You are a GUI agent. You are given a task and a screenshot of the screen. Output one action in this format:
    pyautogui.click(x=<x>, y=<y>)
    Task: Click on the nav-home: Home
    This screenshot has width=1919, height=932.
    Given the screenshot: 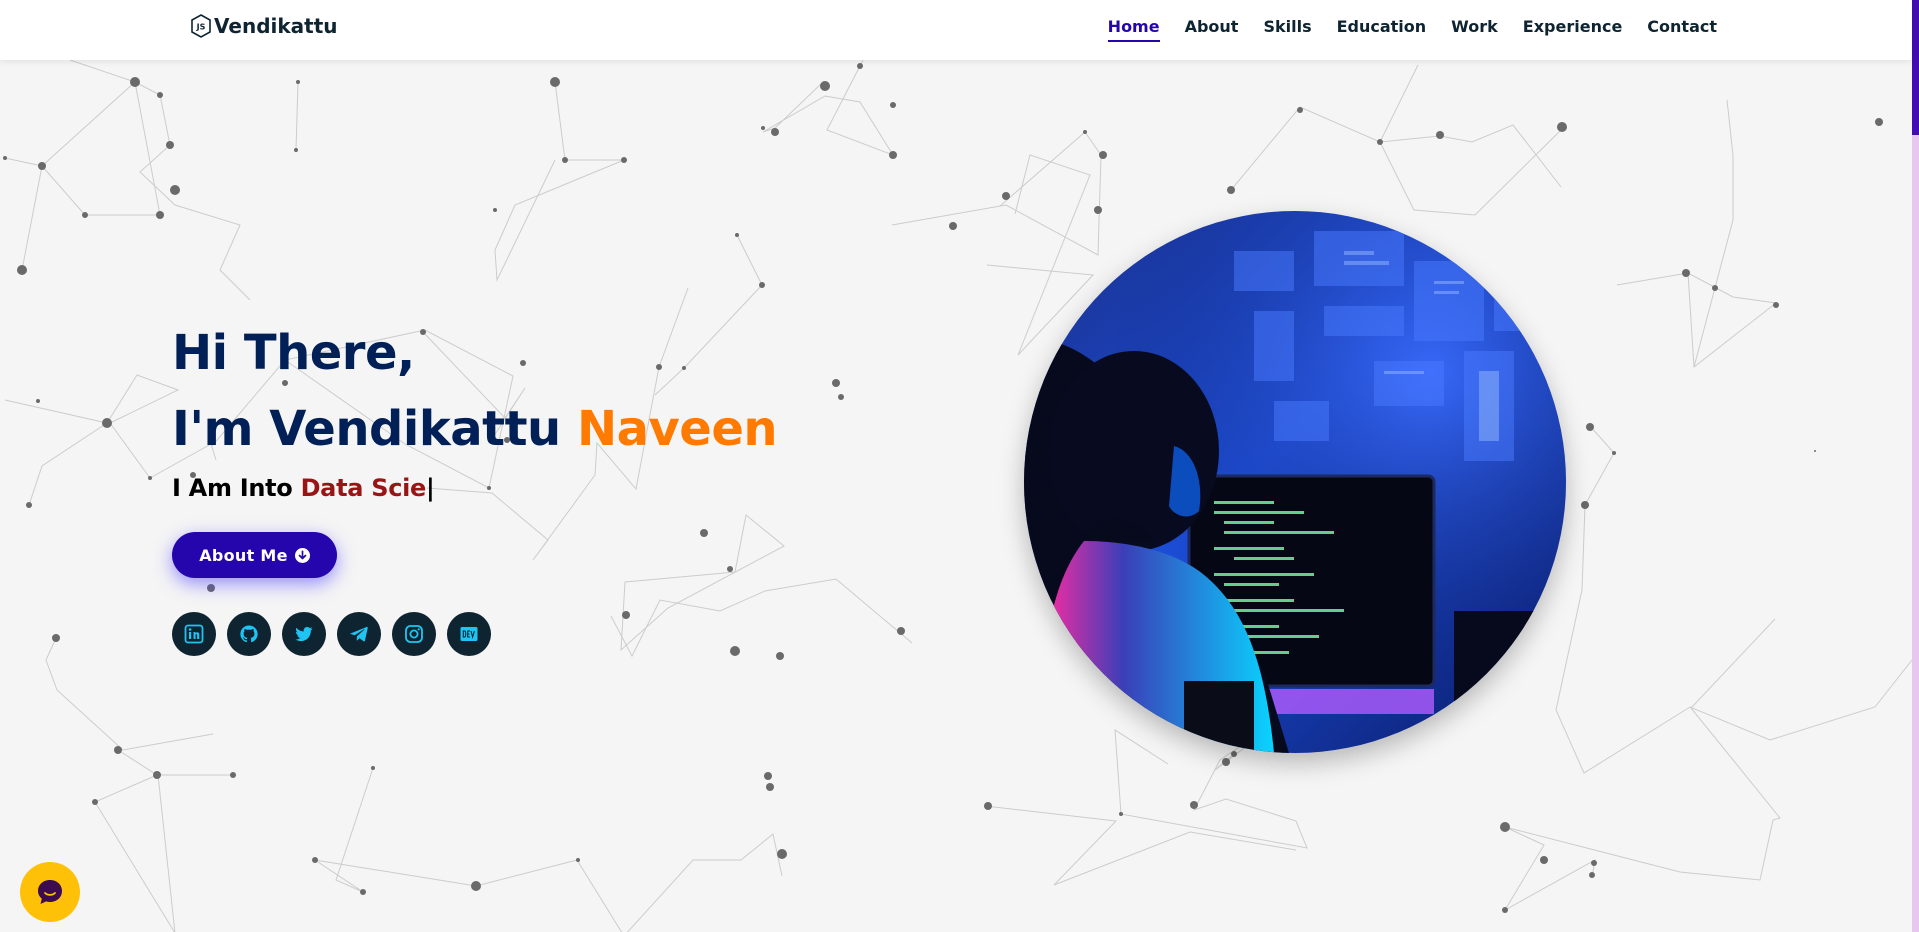 What is the action you would take?
    pyautogui.click(x=1133, y=29)
    